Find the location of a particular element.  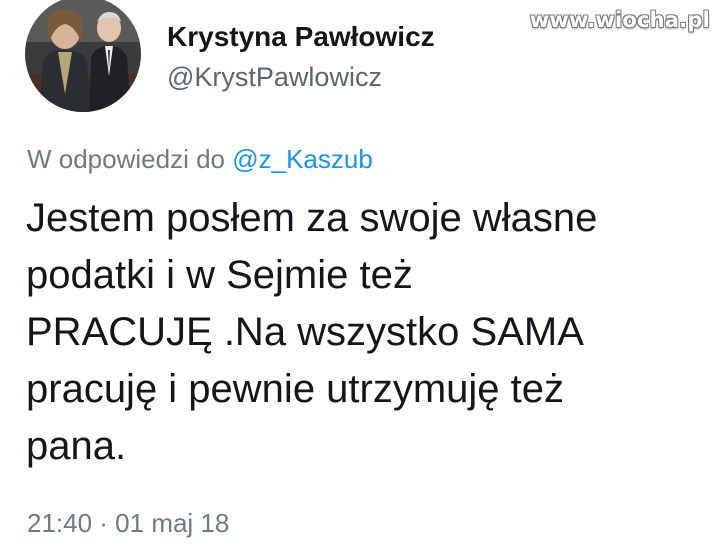

watermark: www.wiocha.pl is located at coordinates (619, 20).